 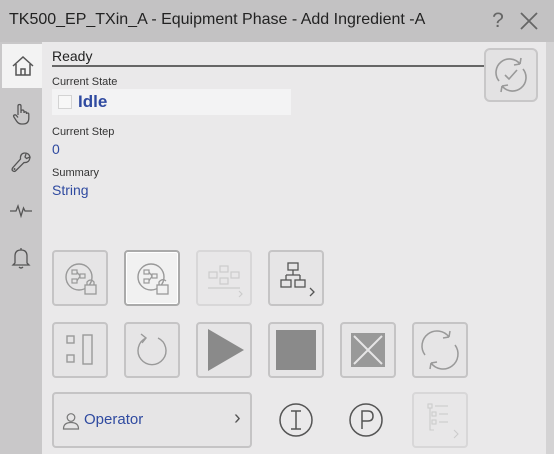 What do you see at coordinates (270, 66) in the screenshot?
I see `status-divider` at bounding box center [270, 66].